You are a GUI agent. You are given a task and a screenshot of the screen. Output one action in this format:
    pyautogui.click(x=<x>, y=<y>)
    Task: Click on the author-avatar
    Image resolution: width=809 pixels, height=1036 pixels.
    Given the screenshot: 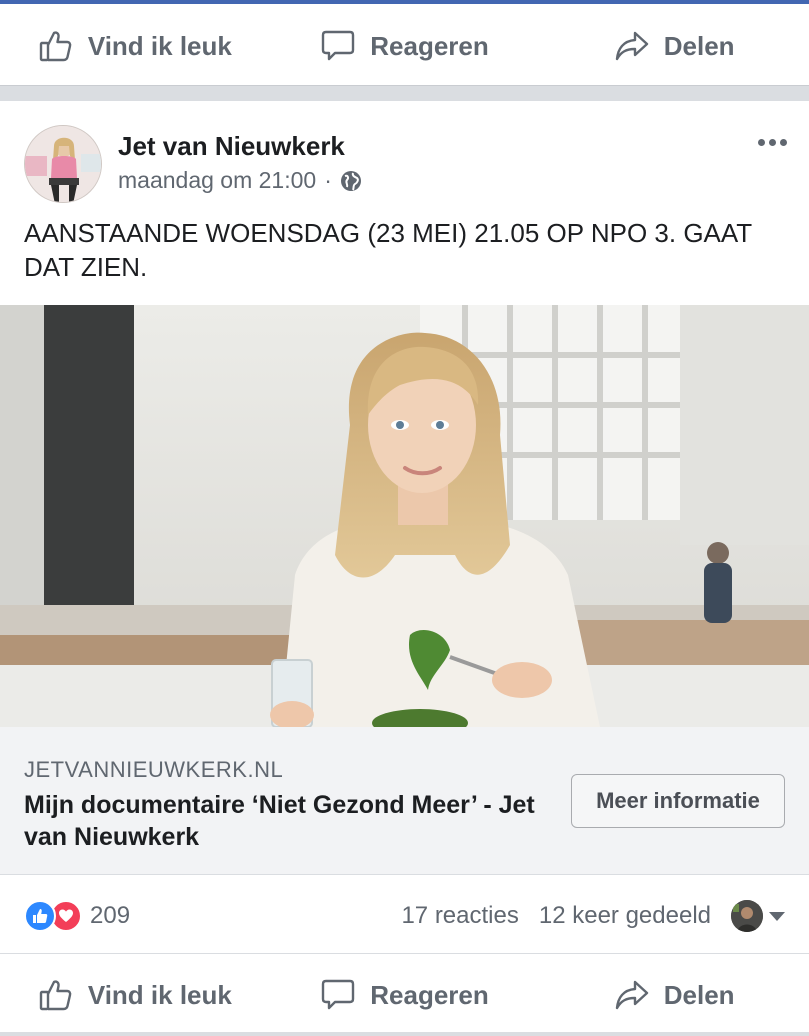 What is the action you would take?
    pyautogui.click(x=63, y=164)
    